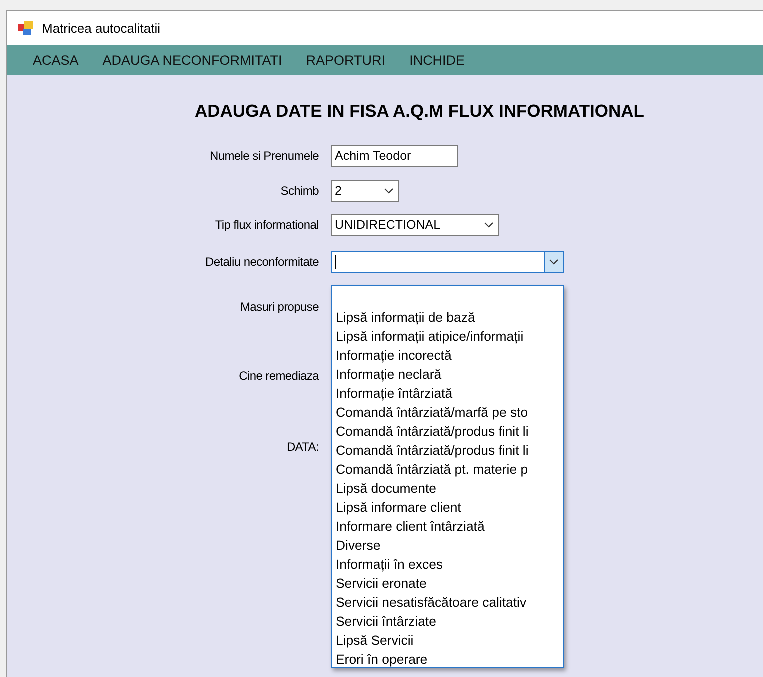 The height and width of the screenshot is (677, 763). I want to click on dropdown-option: Lipsă informații de bază, so click(449, 317).